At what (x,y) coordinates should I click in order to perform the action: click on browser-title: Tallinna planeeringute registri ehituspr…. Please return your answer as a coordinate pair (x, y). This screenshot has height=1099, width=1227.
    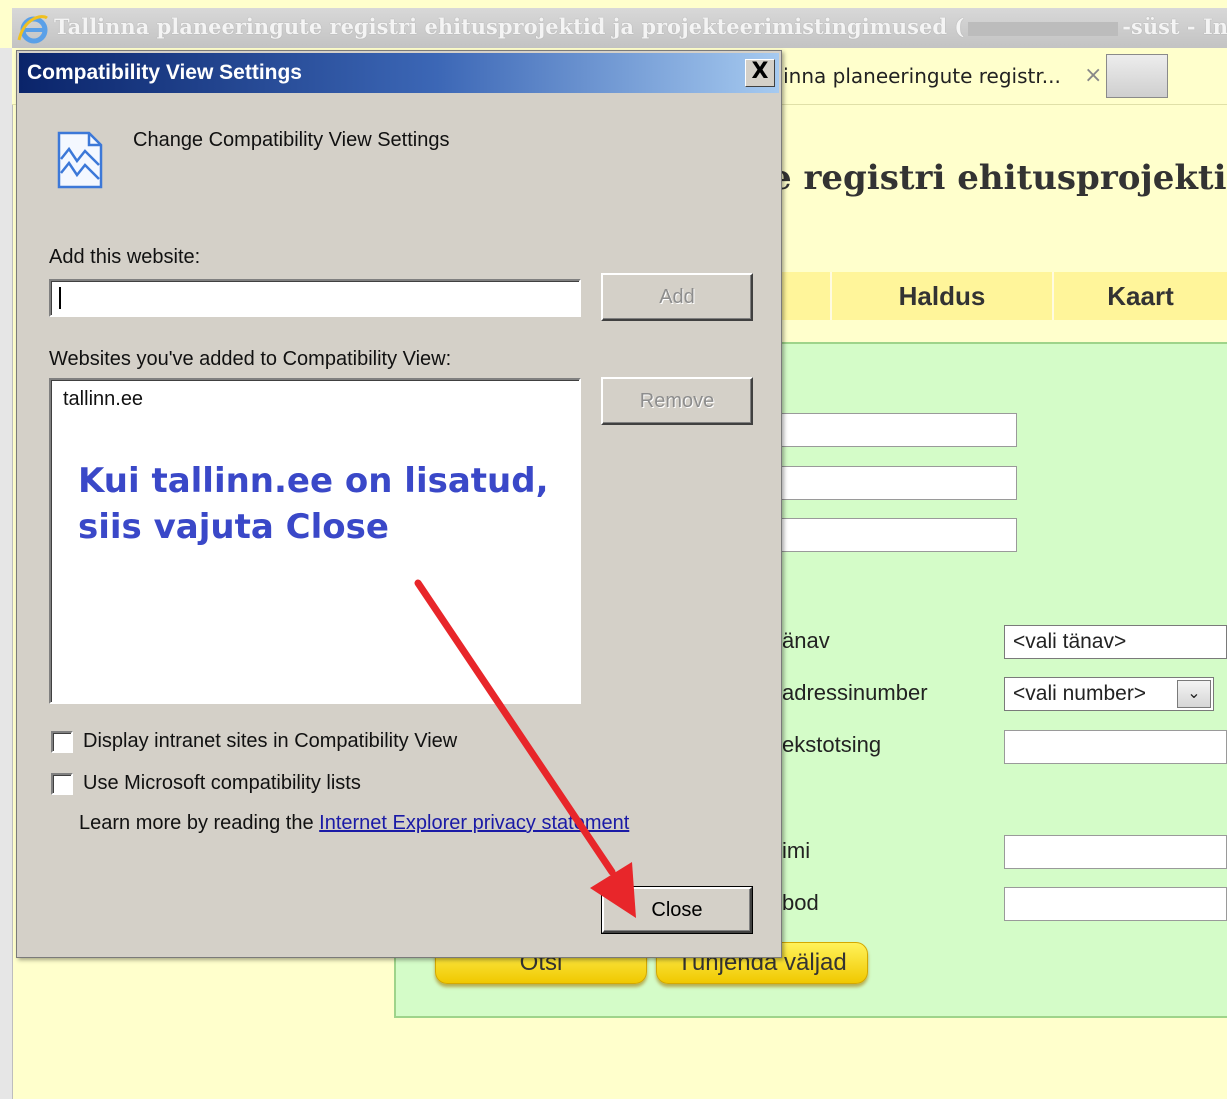
    Looking at the image, I should click on (640, 26).